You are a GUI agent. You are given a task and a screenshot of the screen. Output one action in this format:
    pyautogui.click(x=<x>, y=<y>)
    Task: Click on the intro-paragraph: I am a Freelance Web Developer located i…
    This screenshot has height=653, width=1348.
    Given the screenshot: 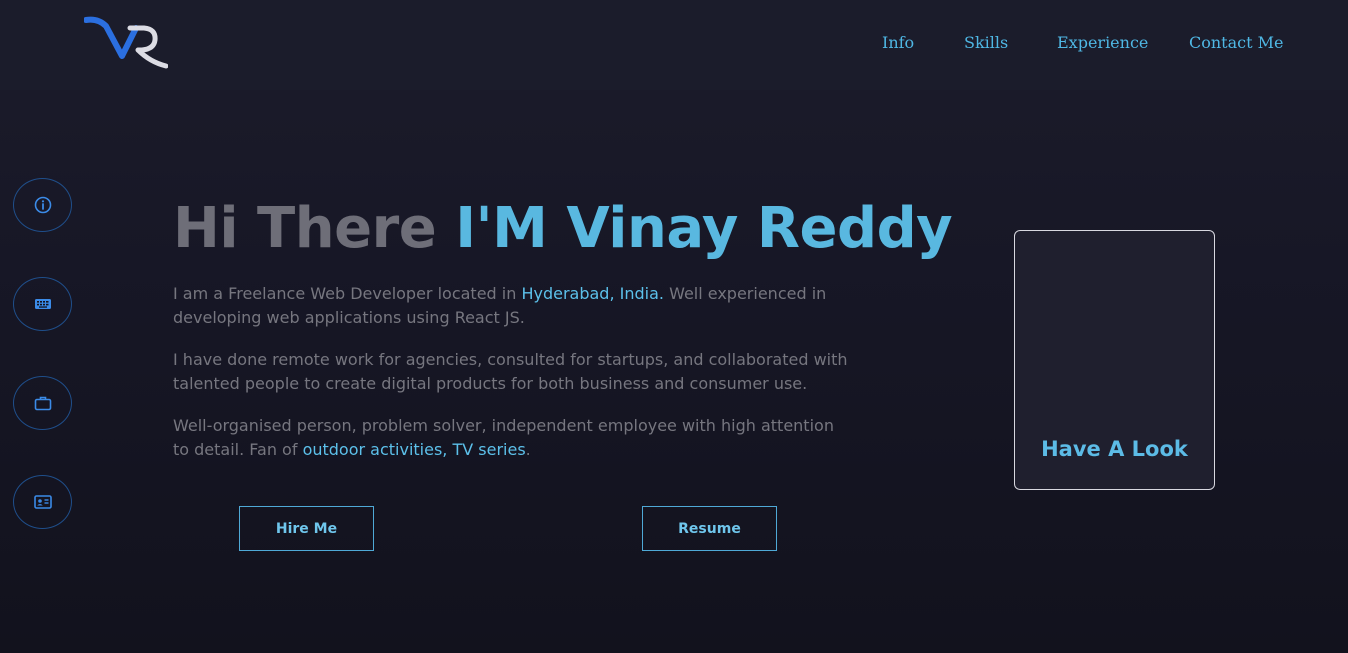 What is the action you would take?
    pyautogui.click(x=513, y=306)
    